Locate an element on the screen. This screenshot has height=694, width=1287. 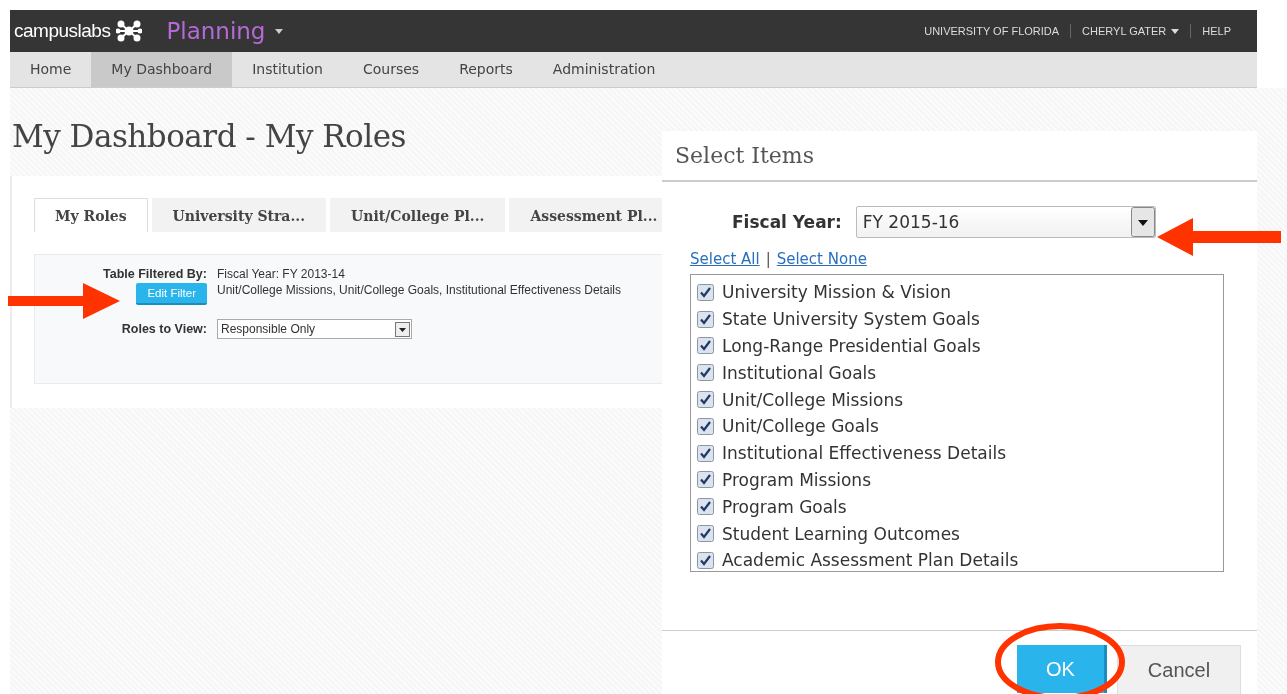
item-label: Program Missions is located at coordinates (796, 479).